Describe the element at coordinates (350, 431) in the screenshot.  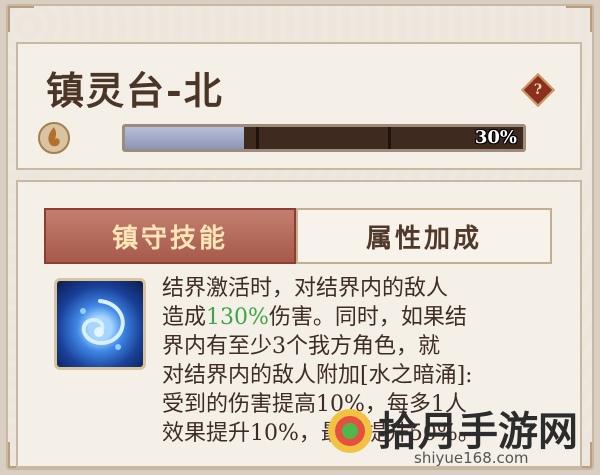
I see `watermark-logo-icon` at that location.